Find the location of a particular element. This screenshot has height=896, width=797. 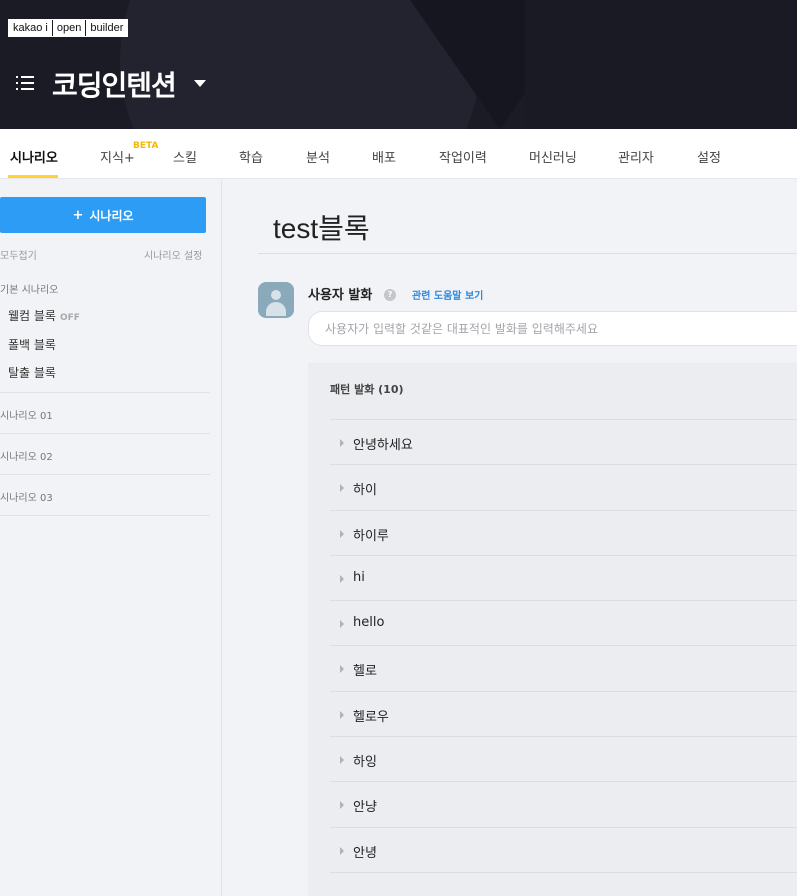

pattern-text: 하잉 is located at coordinates (365, 763).